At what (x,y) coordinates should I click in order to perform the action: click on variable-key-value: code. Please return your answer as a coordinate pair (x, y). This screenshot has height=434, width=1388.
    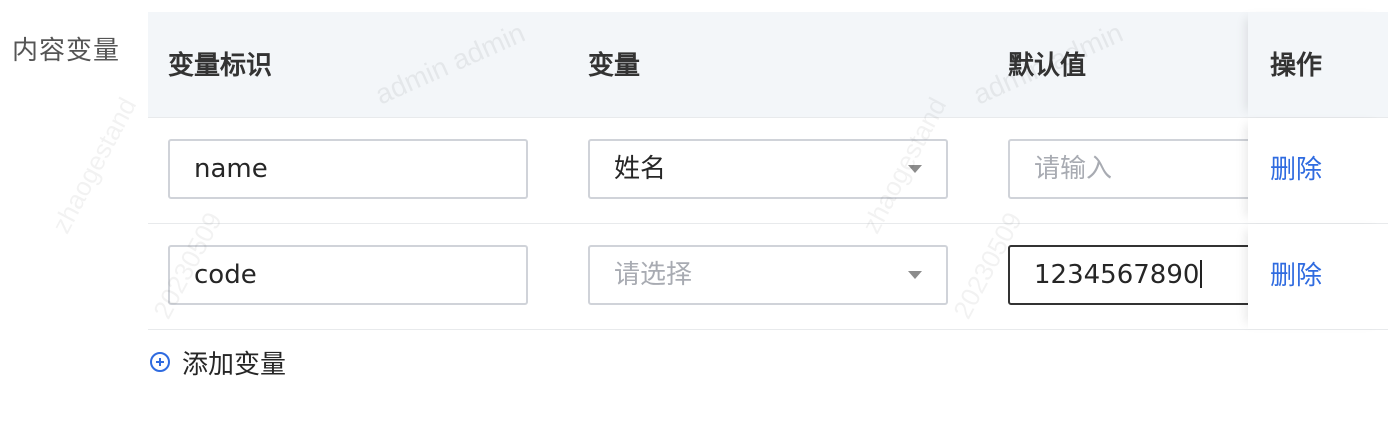
    Looking at the image, I should click on (225, 275).